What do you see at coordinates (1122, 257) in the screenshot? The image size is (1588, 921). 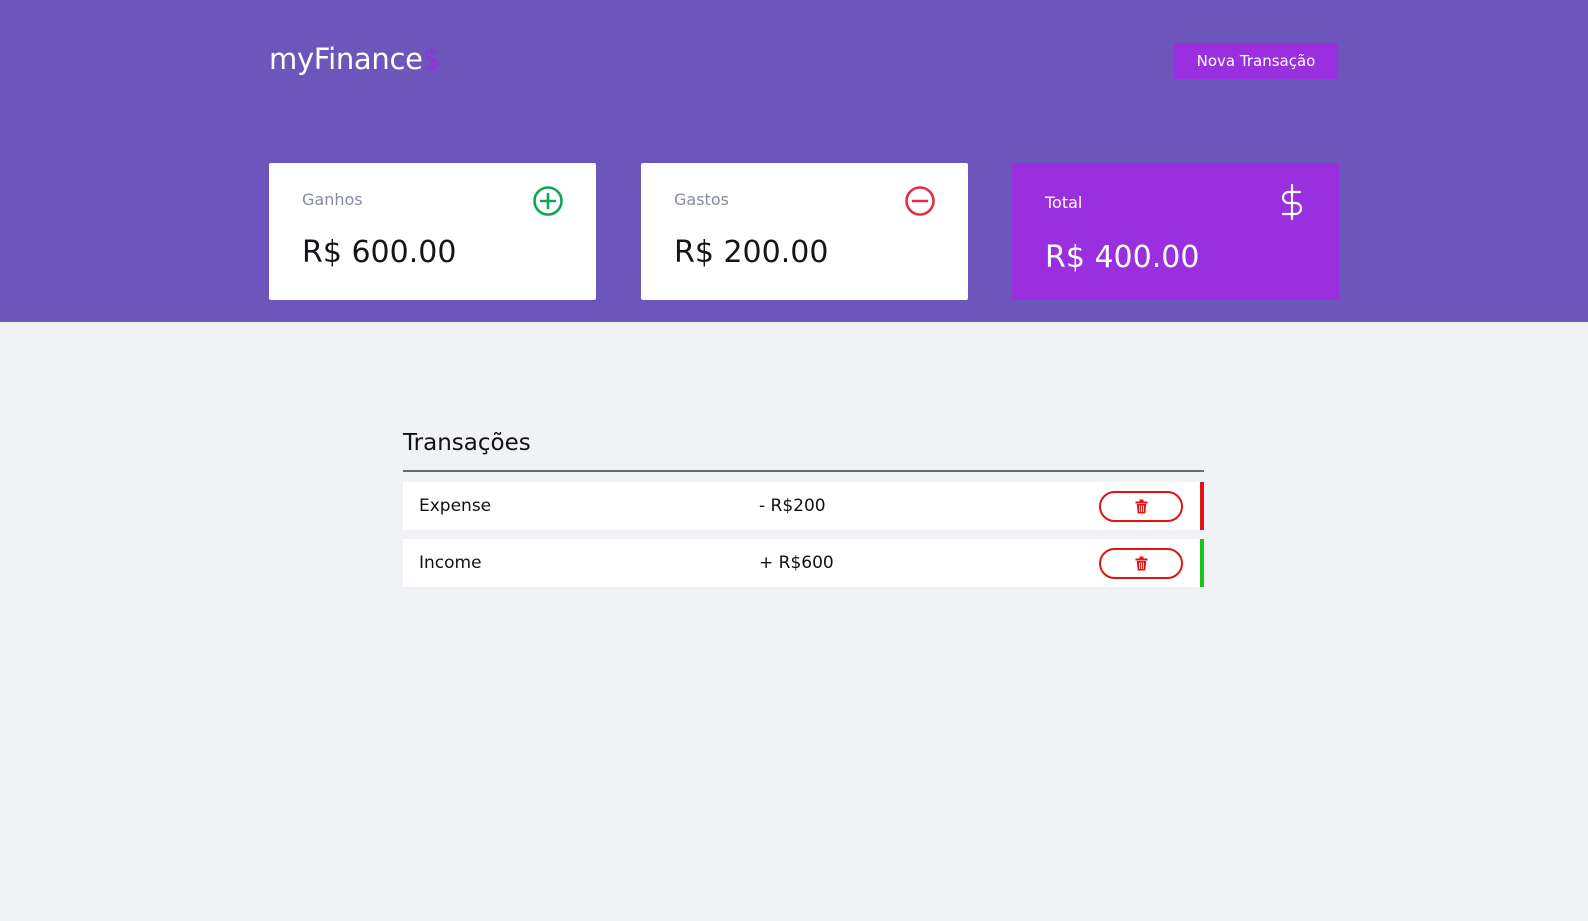 I see `total-value: R$ 400.00` at bounding box center [1122, 257].